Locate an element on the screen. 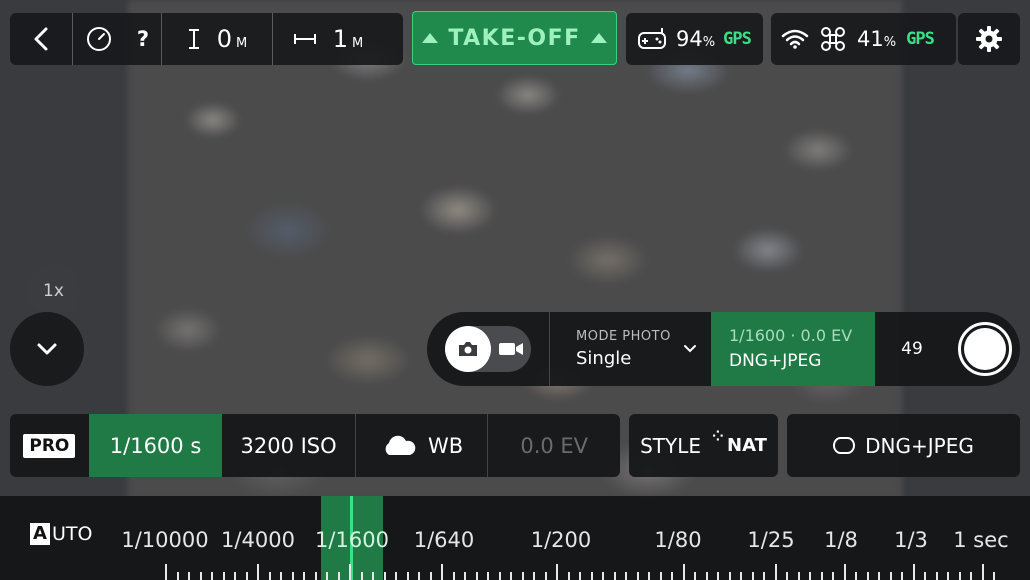  ruler-label: 1/4000 is located at coordinates (258, 540).